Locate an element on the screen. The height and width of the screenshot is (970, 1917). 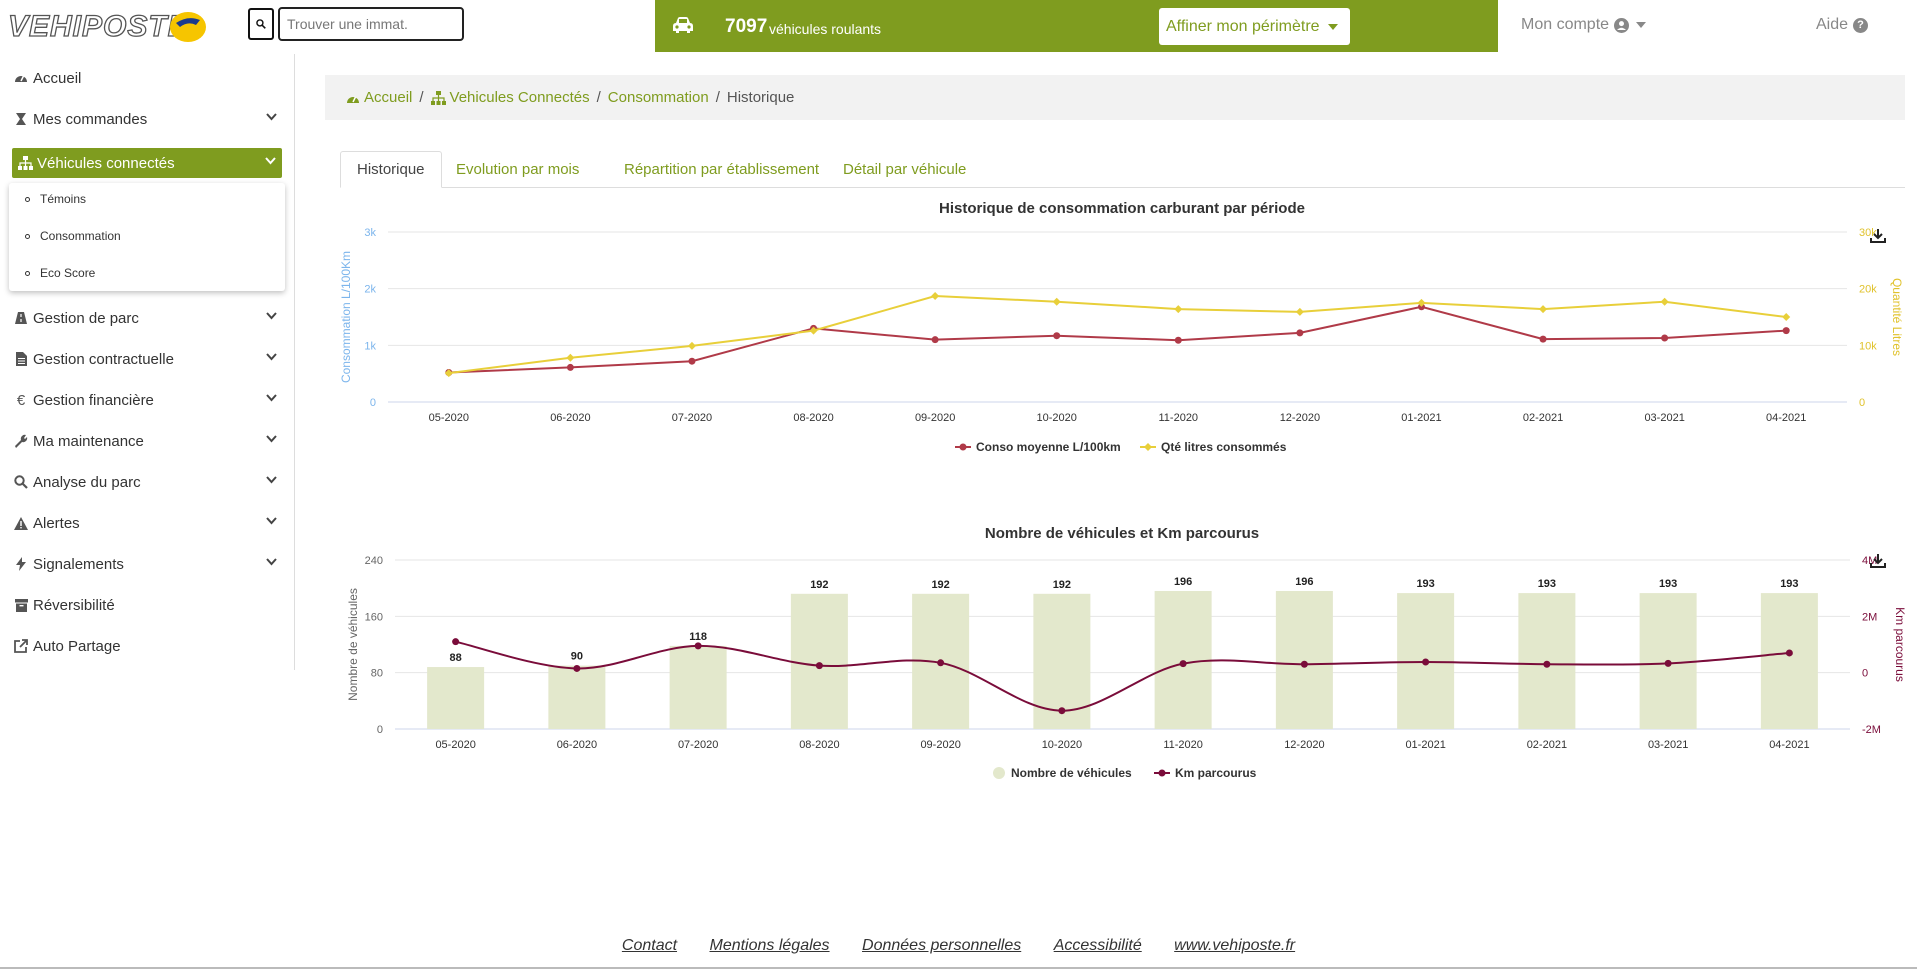
help-label: Aide is located at coordinates (1832, 24).